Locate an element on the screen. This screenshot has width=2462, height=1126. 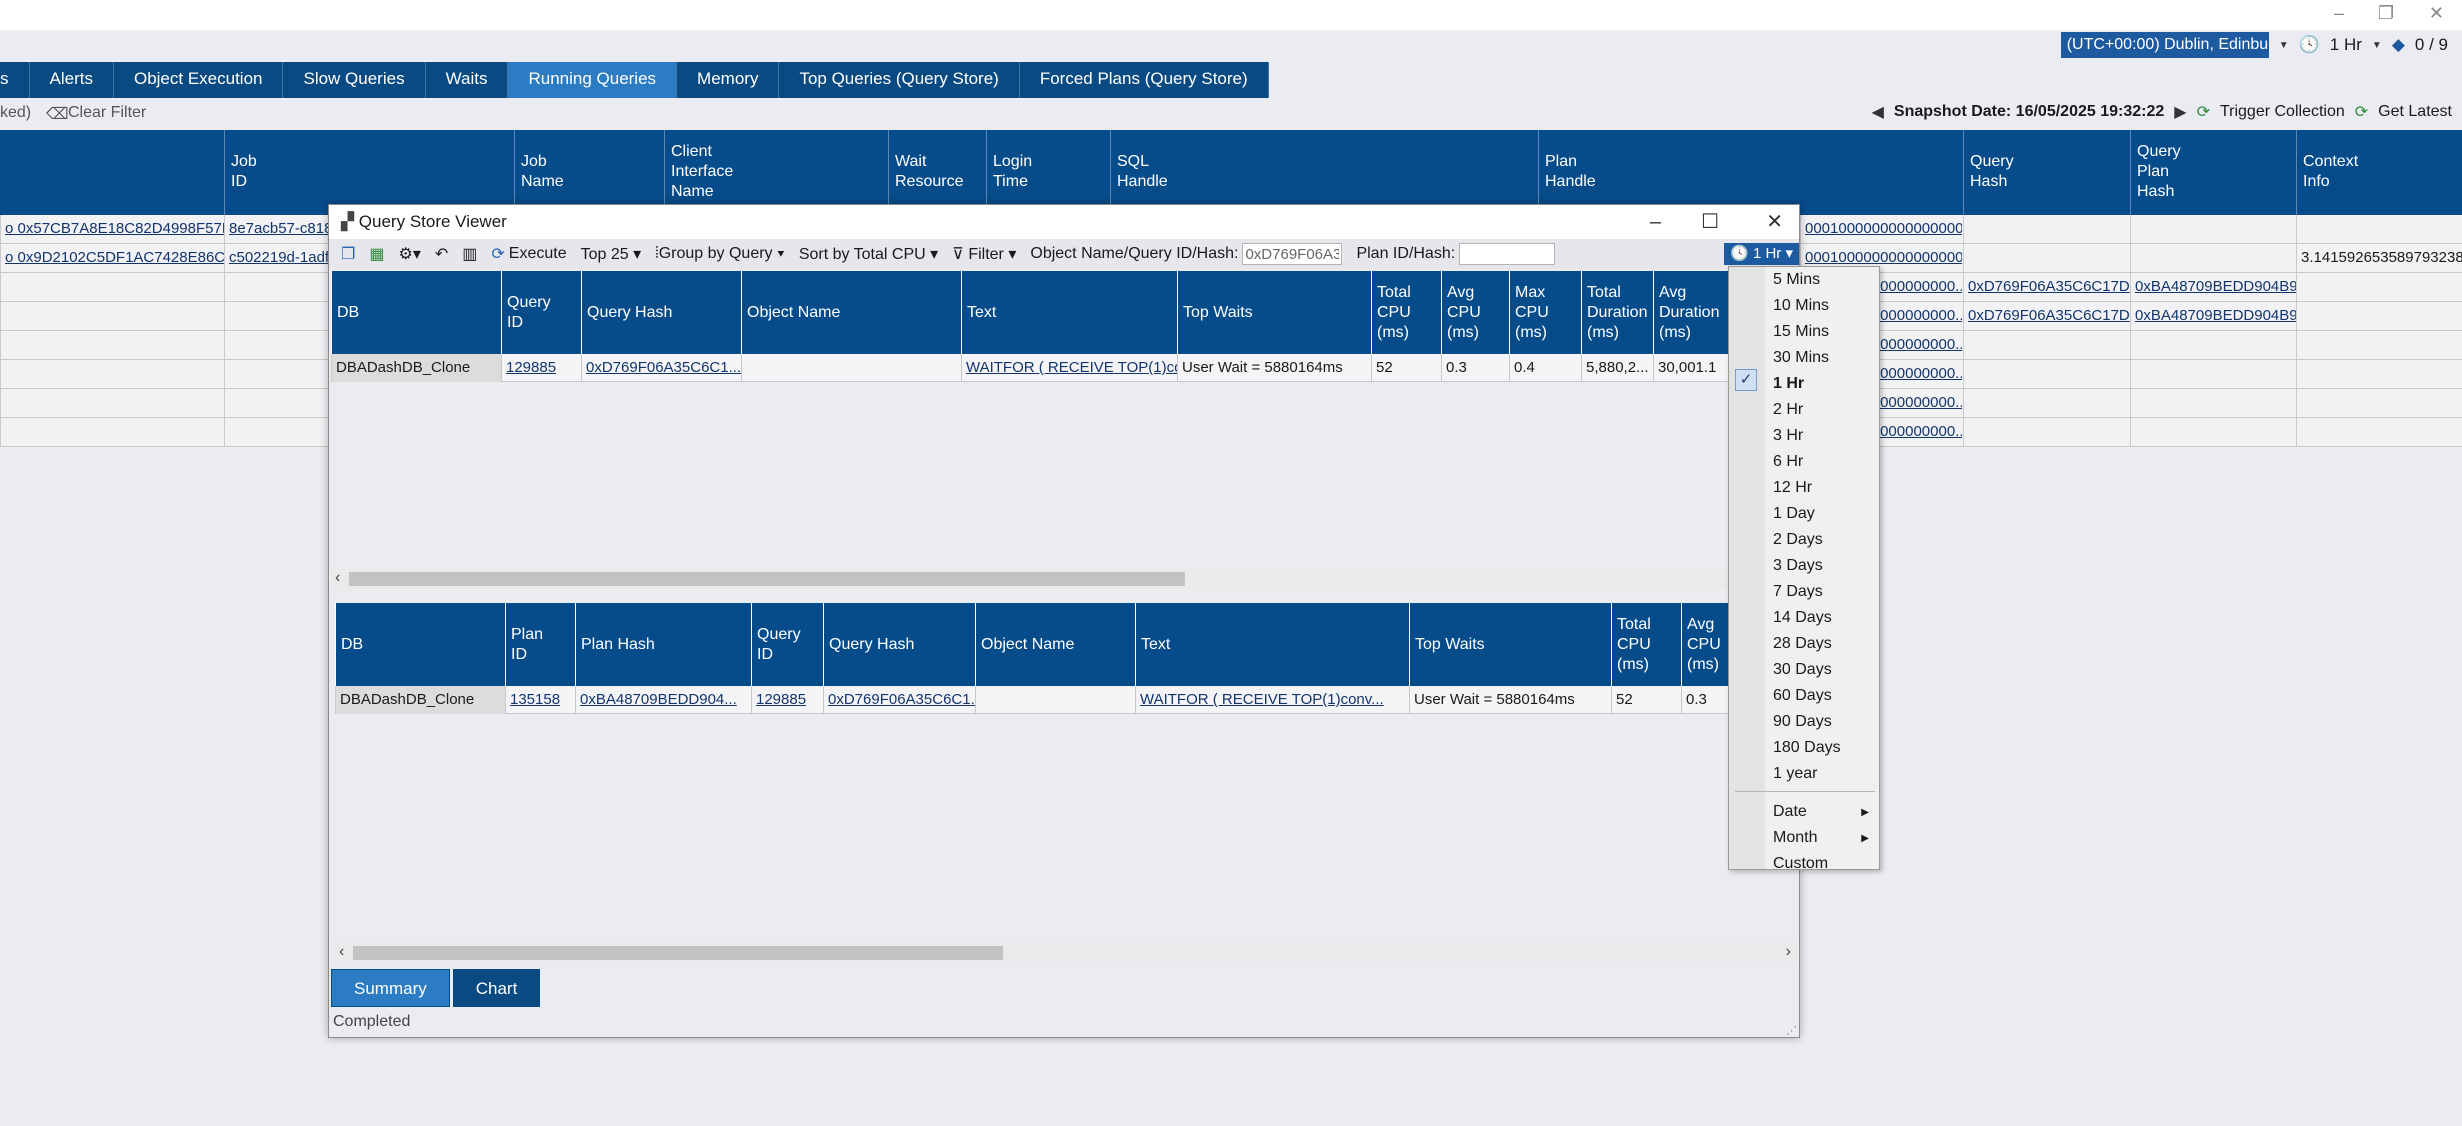
object-filter-input is located at coordinates (1292, 254).